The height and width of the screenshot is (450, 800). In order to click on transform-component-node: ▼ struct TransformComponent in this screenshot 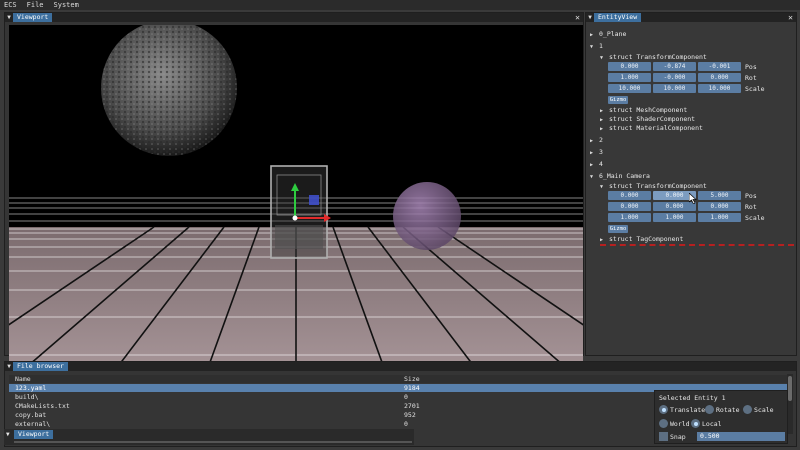, I will do `click(653, 57)`.